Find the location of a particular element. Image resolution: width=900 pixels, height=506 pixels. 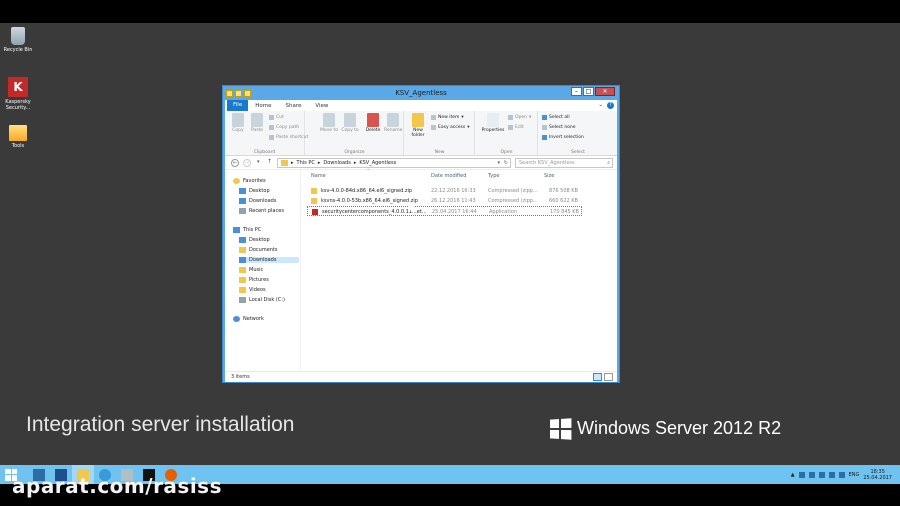

column-header-type: Type is located at coordinates (493, 176).